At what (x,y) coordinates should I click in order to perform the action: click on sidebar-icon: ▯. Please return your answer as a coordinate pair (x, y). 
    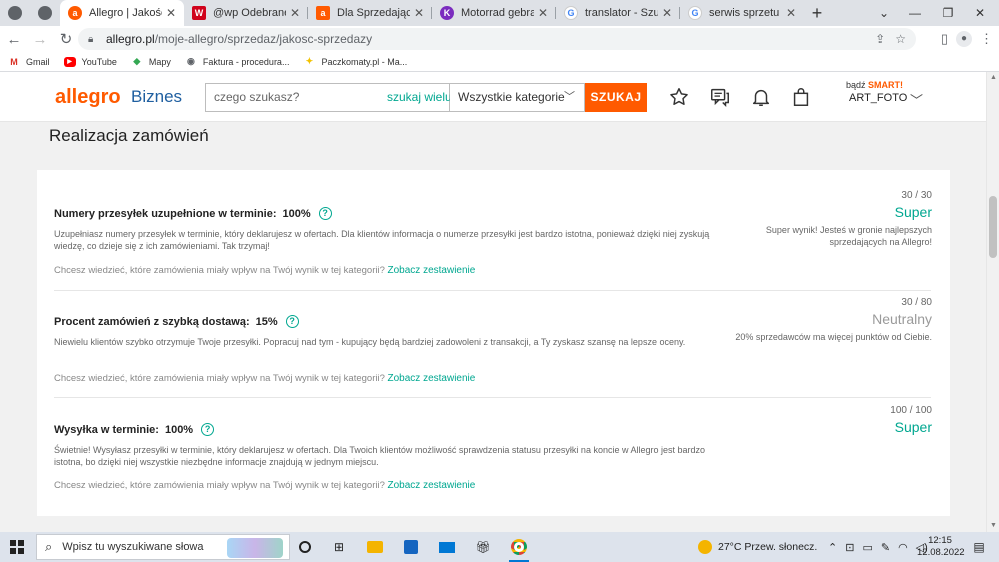
    Looking at the image, I should click on (944, 39).